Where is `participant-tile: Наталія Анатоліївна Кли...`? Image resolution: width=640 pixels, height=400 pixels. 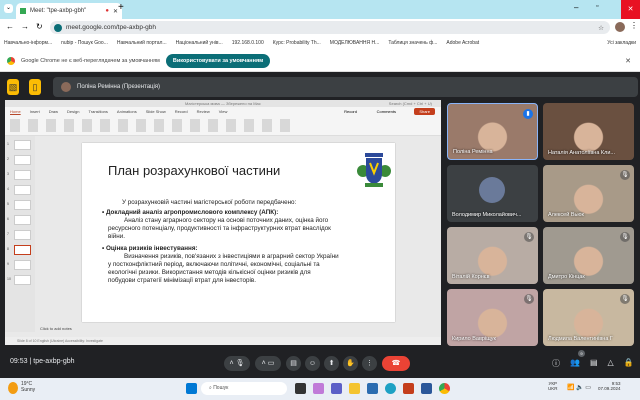
participant-tile: Наталія Анатоліївна Кли... is located at coordinates (588, 131).